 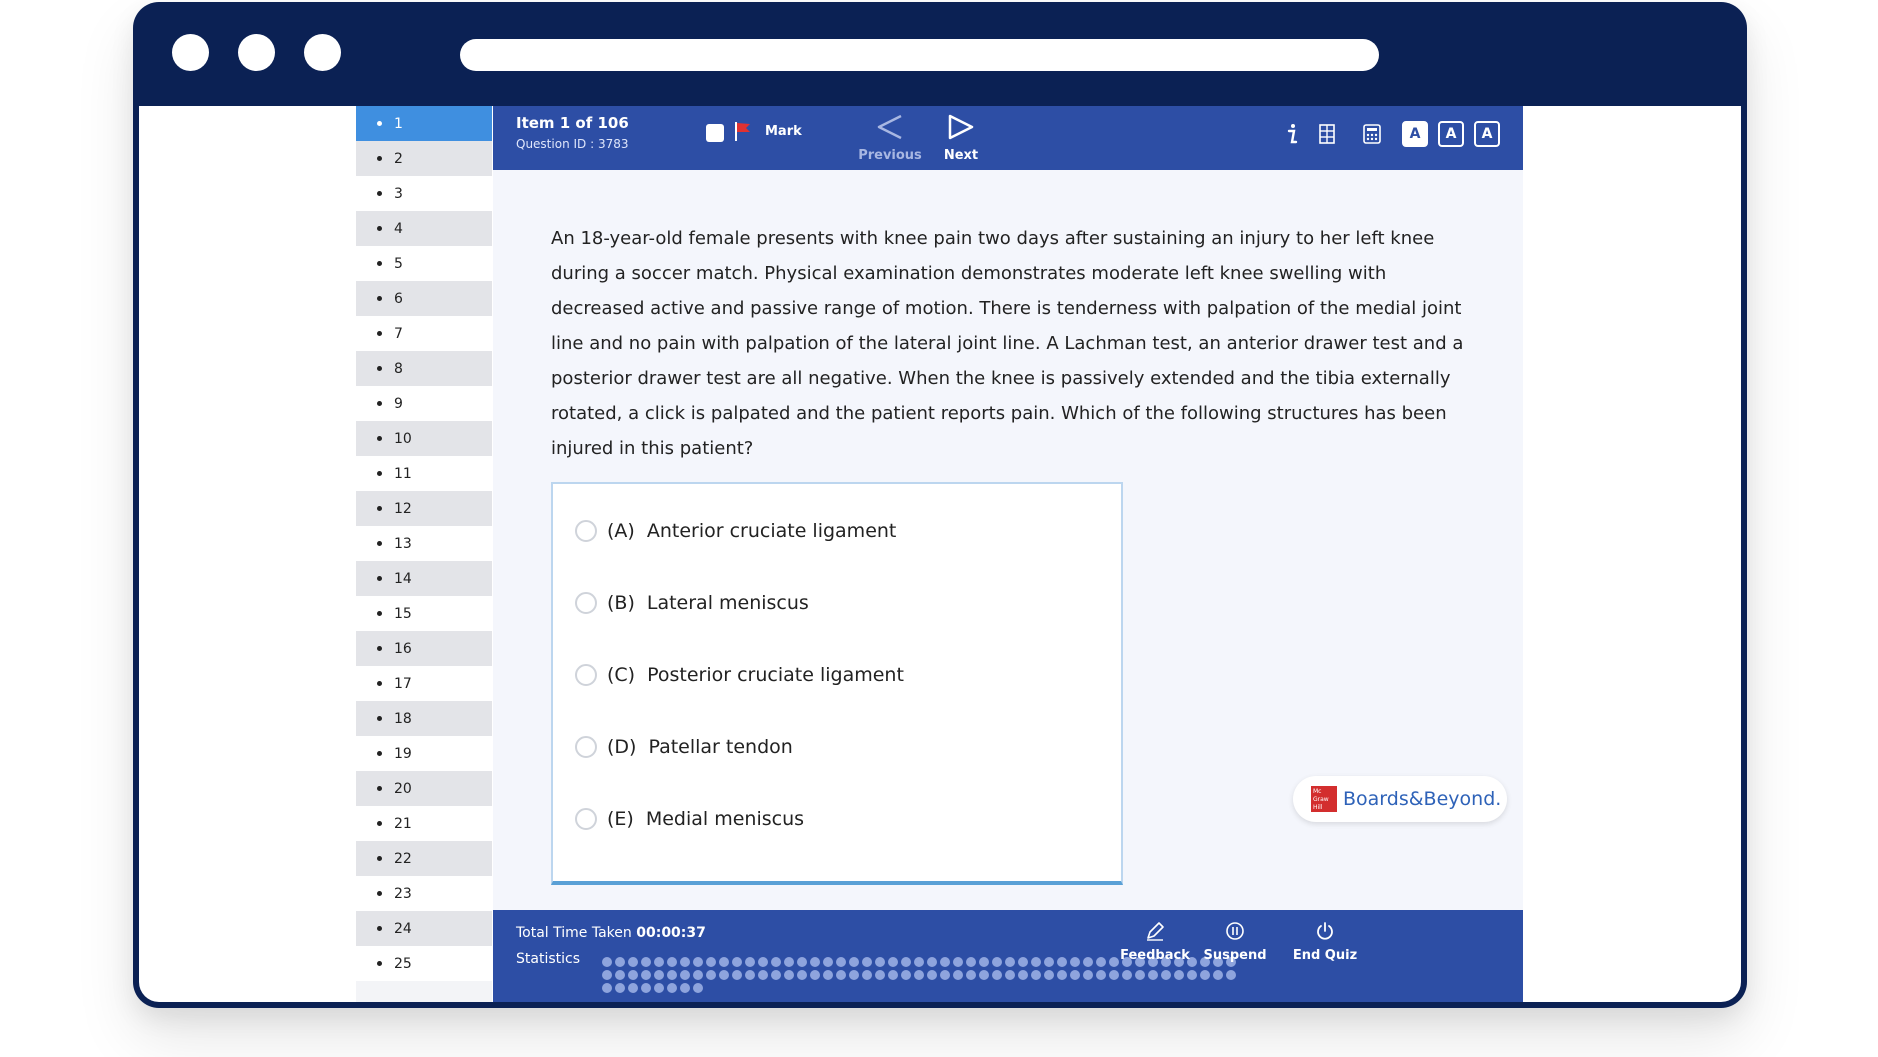 What do you see at coordinates (398, 158) in the screenshot?
I see `question-nav-label: 2` at bounding box center [398, 158].